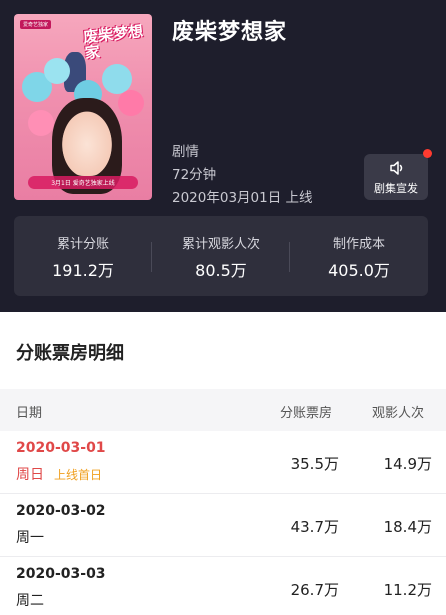 Image resolution: width=446 pixels, height=615 pixels. I want to click on column-header-revenue: 分账票房, so click(306, 411).